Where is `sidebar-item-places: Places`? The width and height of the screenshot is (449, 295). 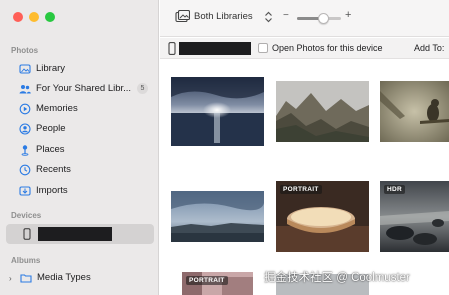 sidebar-item-places: Places is located at coordinates (80, 149).